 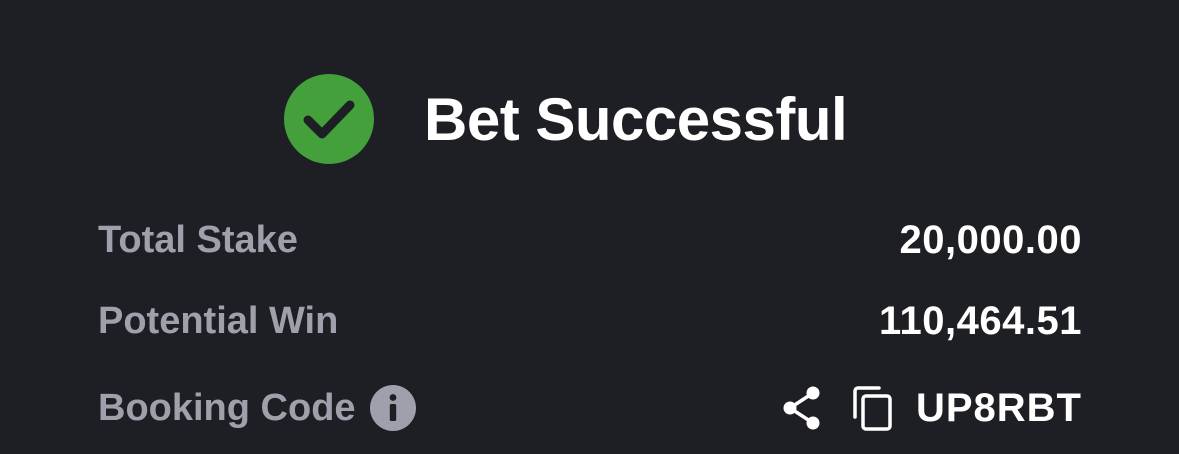 I want to click on info-icon, so click(x=392, y=408).